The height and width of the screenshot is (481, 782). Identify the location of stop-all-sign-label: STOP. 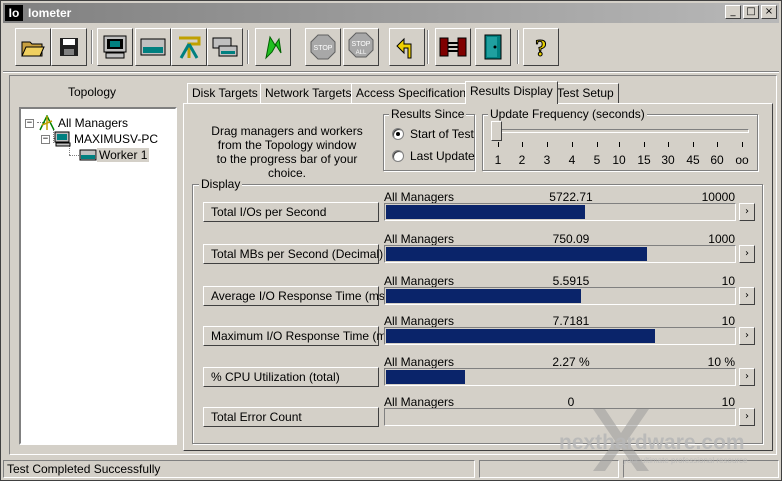
(361, 44).